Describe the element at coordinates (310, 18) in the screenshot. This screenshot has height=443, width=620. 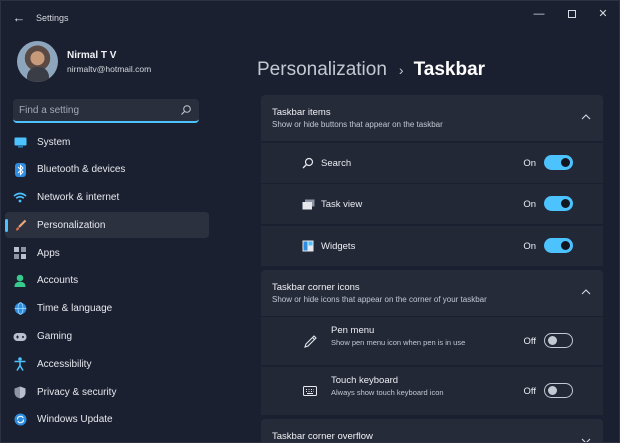
I see `title-bar: ← Settings — ✕` at that location.